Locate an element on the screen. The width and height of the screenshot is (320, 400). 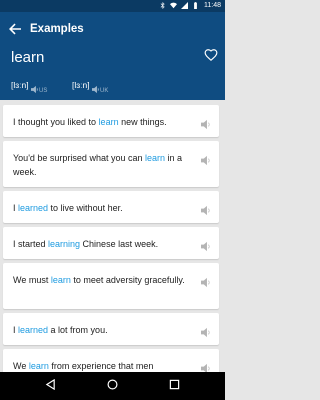
example-text: I learned to live without her. is located at coordinates (68, 208).